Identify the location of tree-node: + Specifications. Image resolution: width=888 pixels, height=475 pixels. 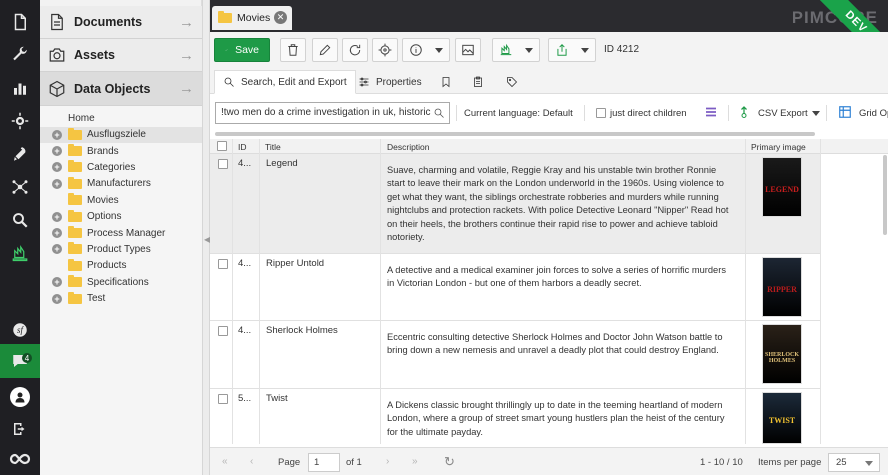
(121, 282).